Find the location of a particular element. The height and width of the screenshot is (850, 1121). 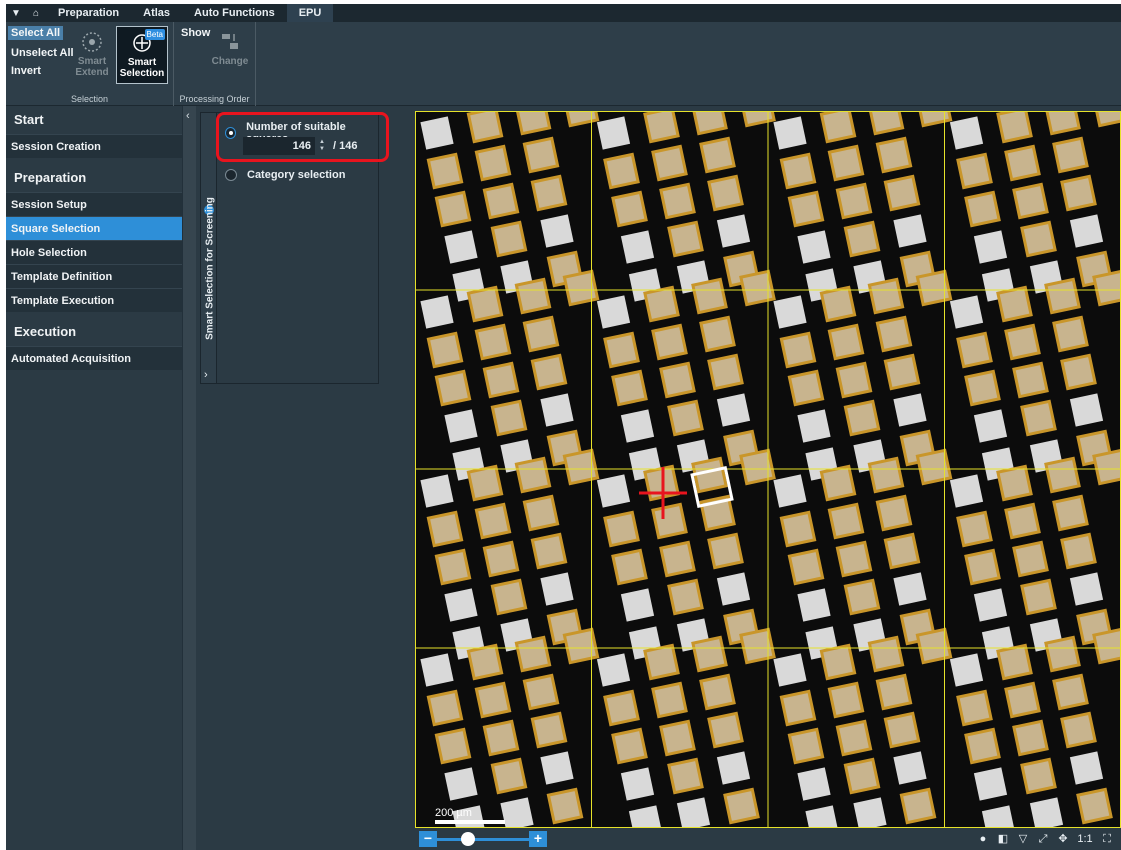

workflow-item-hole-selection: Hole Selection is located at coordinates (94, 252).